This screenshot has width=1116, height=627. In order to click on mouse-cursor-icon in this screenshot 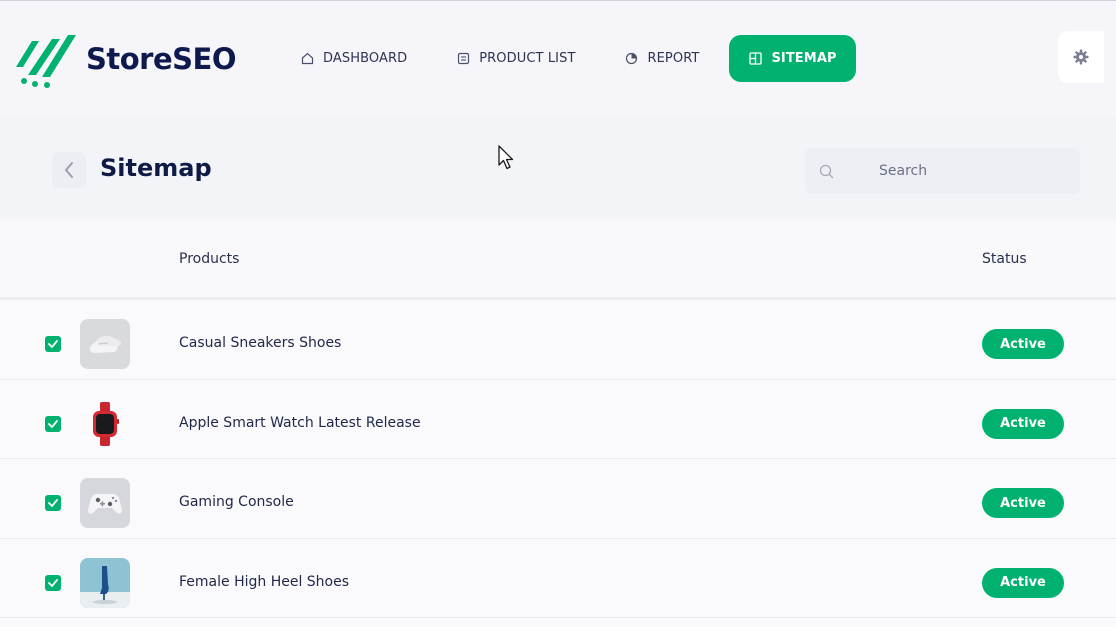, I will do `click(507, 160)`.